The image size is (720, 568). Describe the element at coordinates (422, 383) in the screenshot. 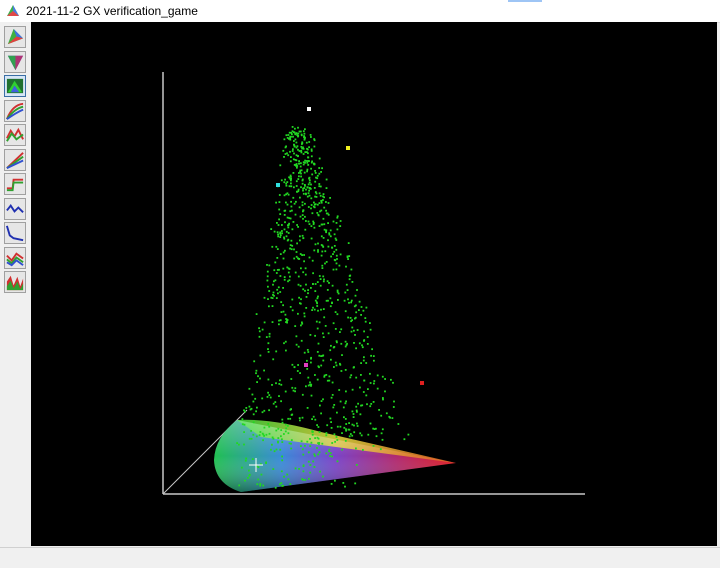

I see `marker-red` at that location.